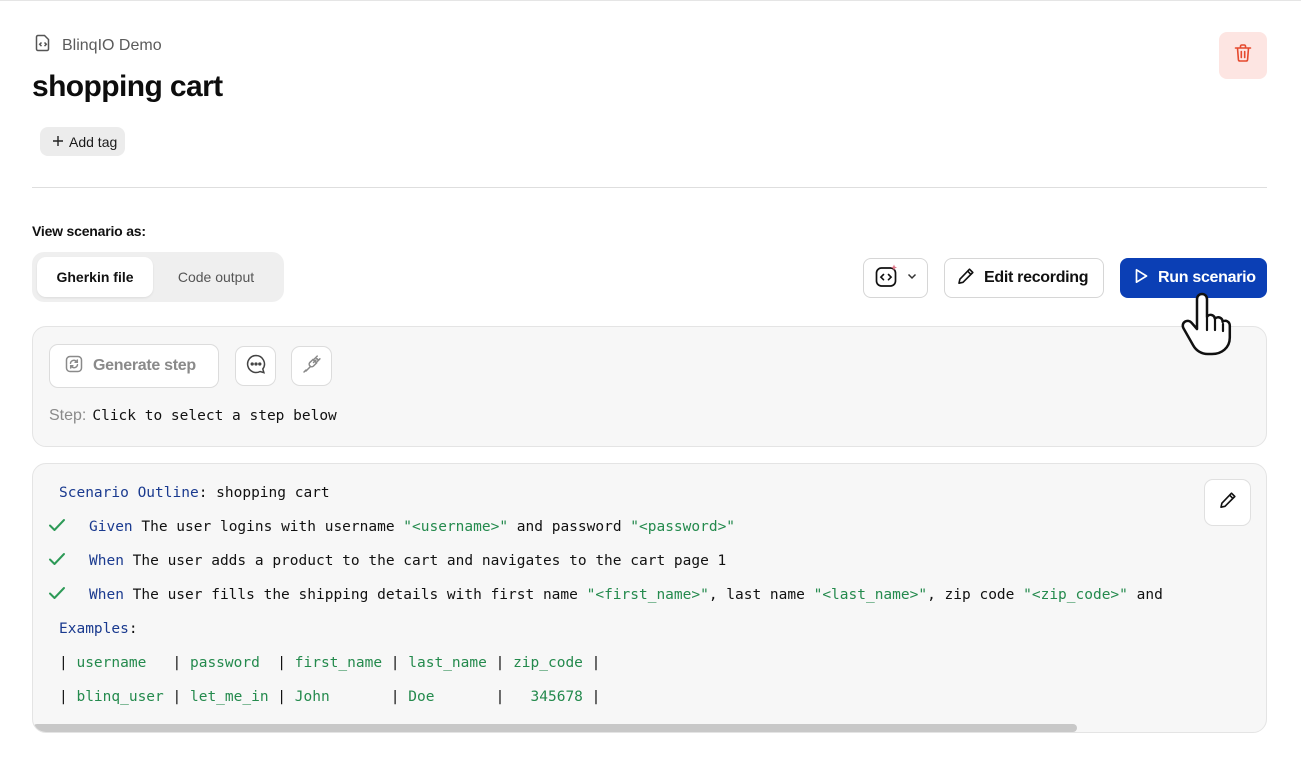  I want to click on examples-keyword: Examples, so click(94, 629).